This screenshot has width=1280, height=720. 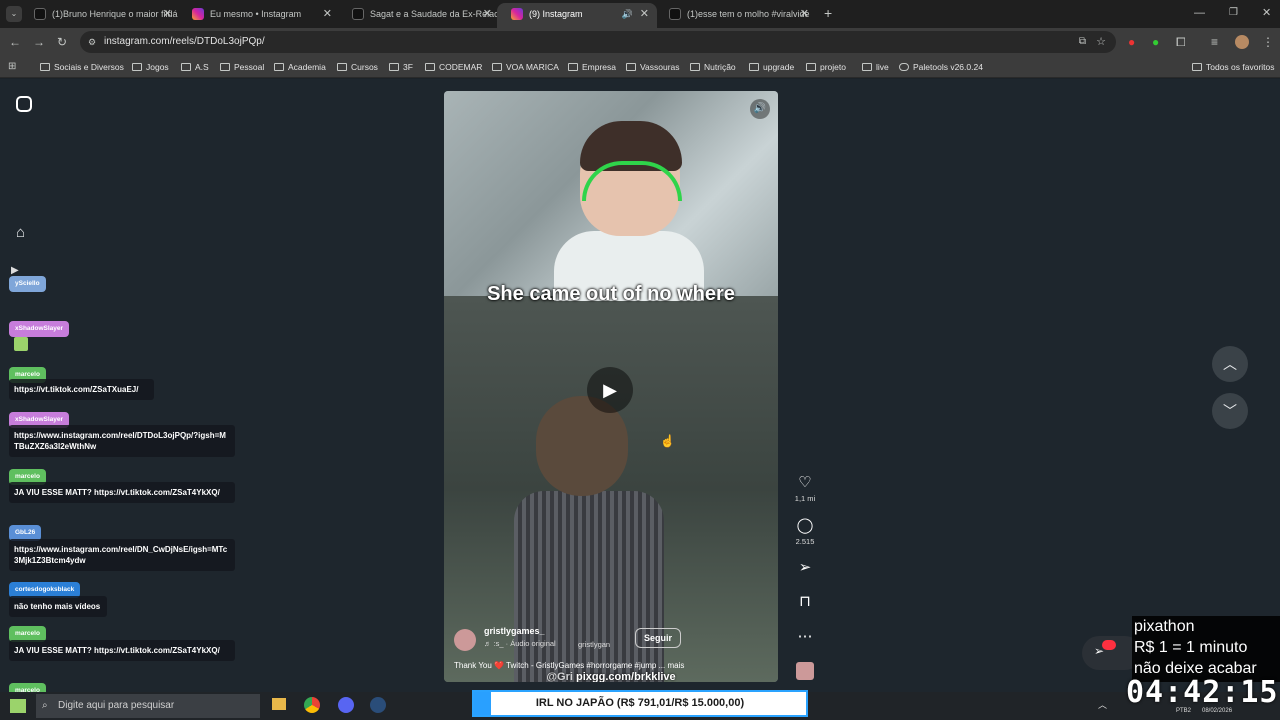 I want to click on heart-icon: ♡, so click(x=805, y=482).